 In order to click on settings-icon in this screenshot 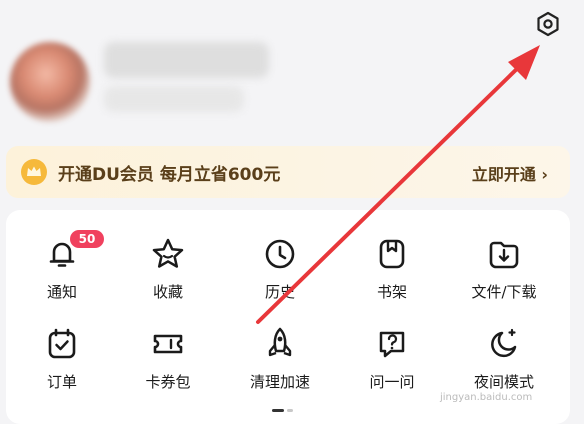, I will do `click(548, 24)`.